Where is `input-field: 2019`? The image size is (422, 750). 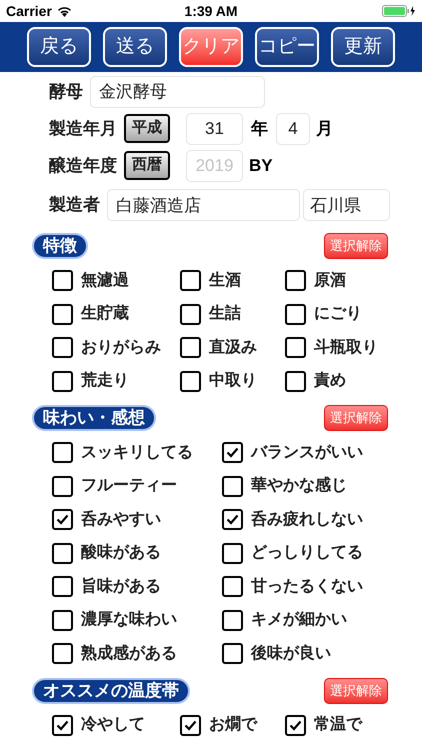
input-field: 2019 is located at coordinates (214, 166).